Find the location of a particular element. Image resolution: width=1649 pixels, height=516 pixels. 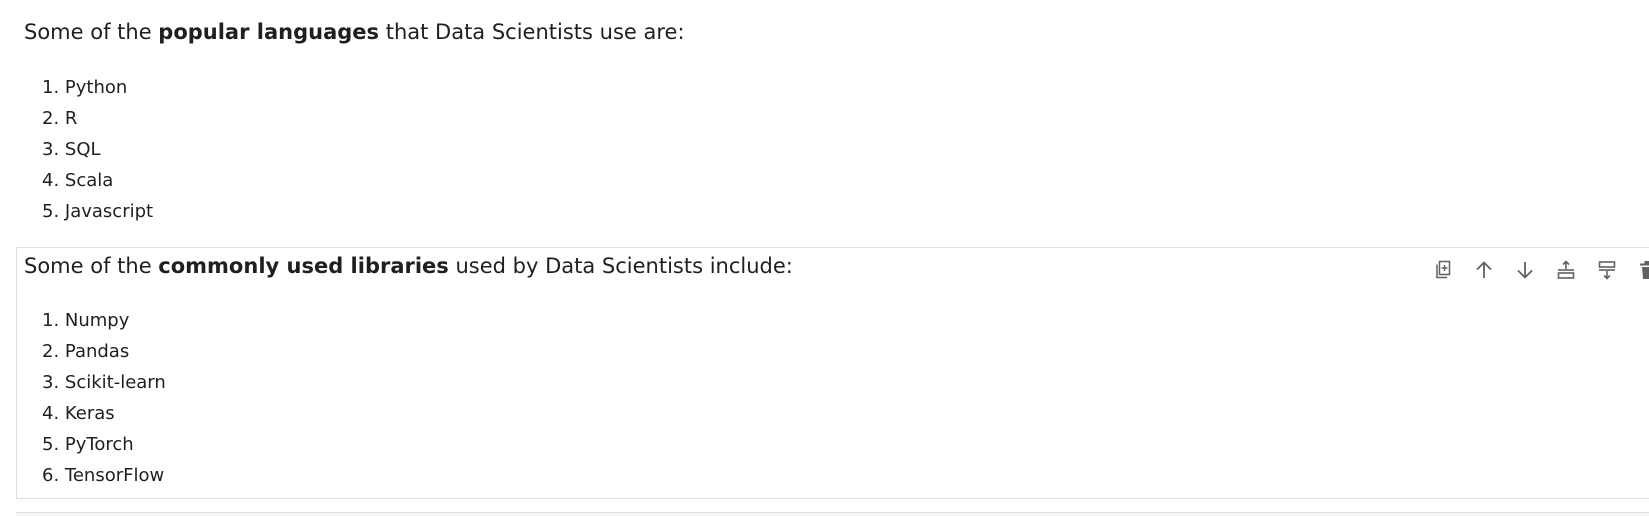

list-item: 4. Keras is located at coordinates (78, 413).